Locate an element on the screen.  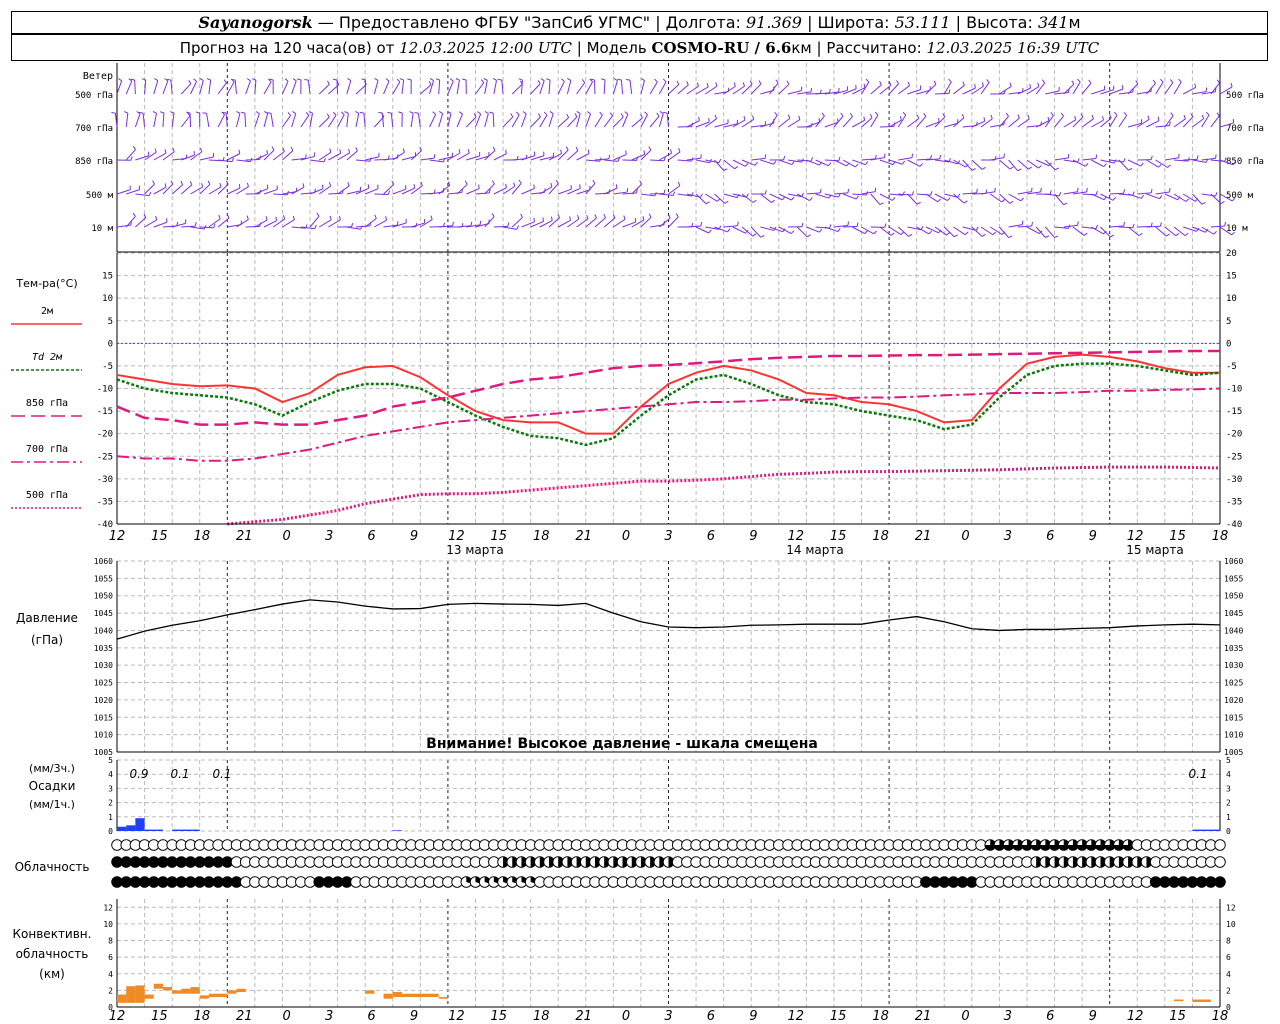
time-tick-label: 6 is located at coordinates (1050, 536).